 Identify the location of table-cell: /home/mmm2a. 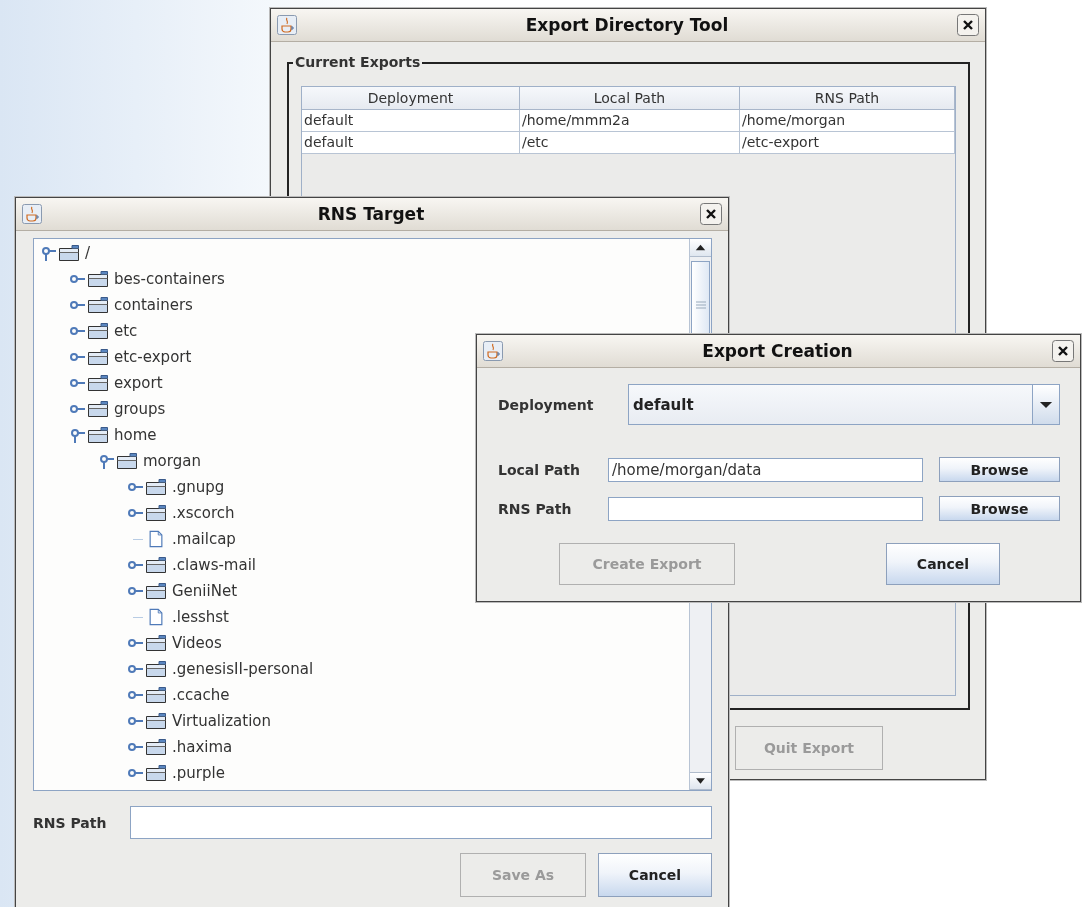
(630, 121).